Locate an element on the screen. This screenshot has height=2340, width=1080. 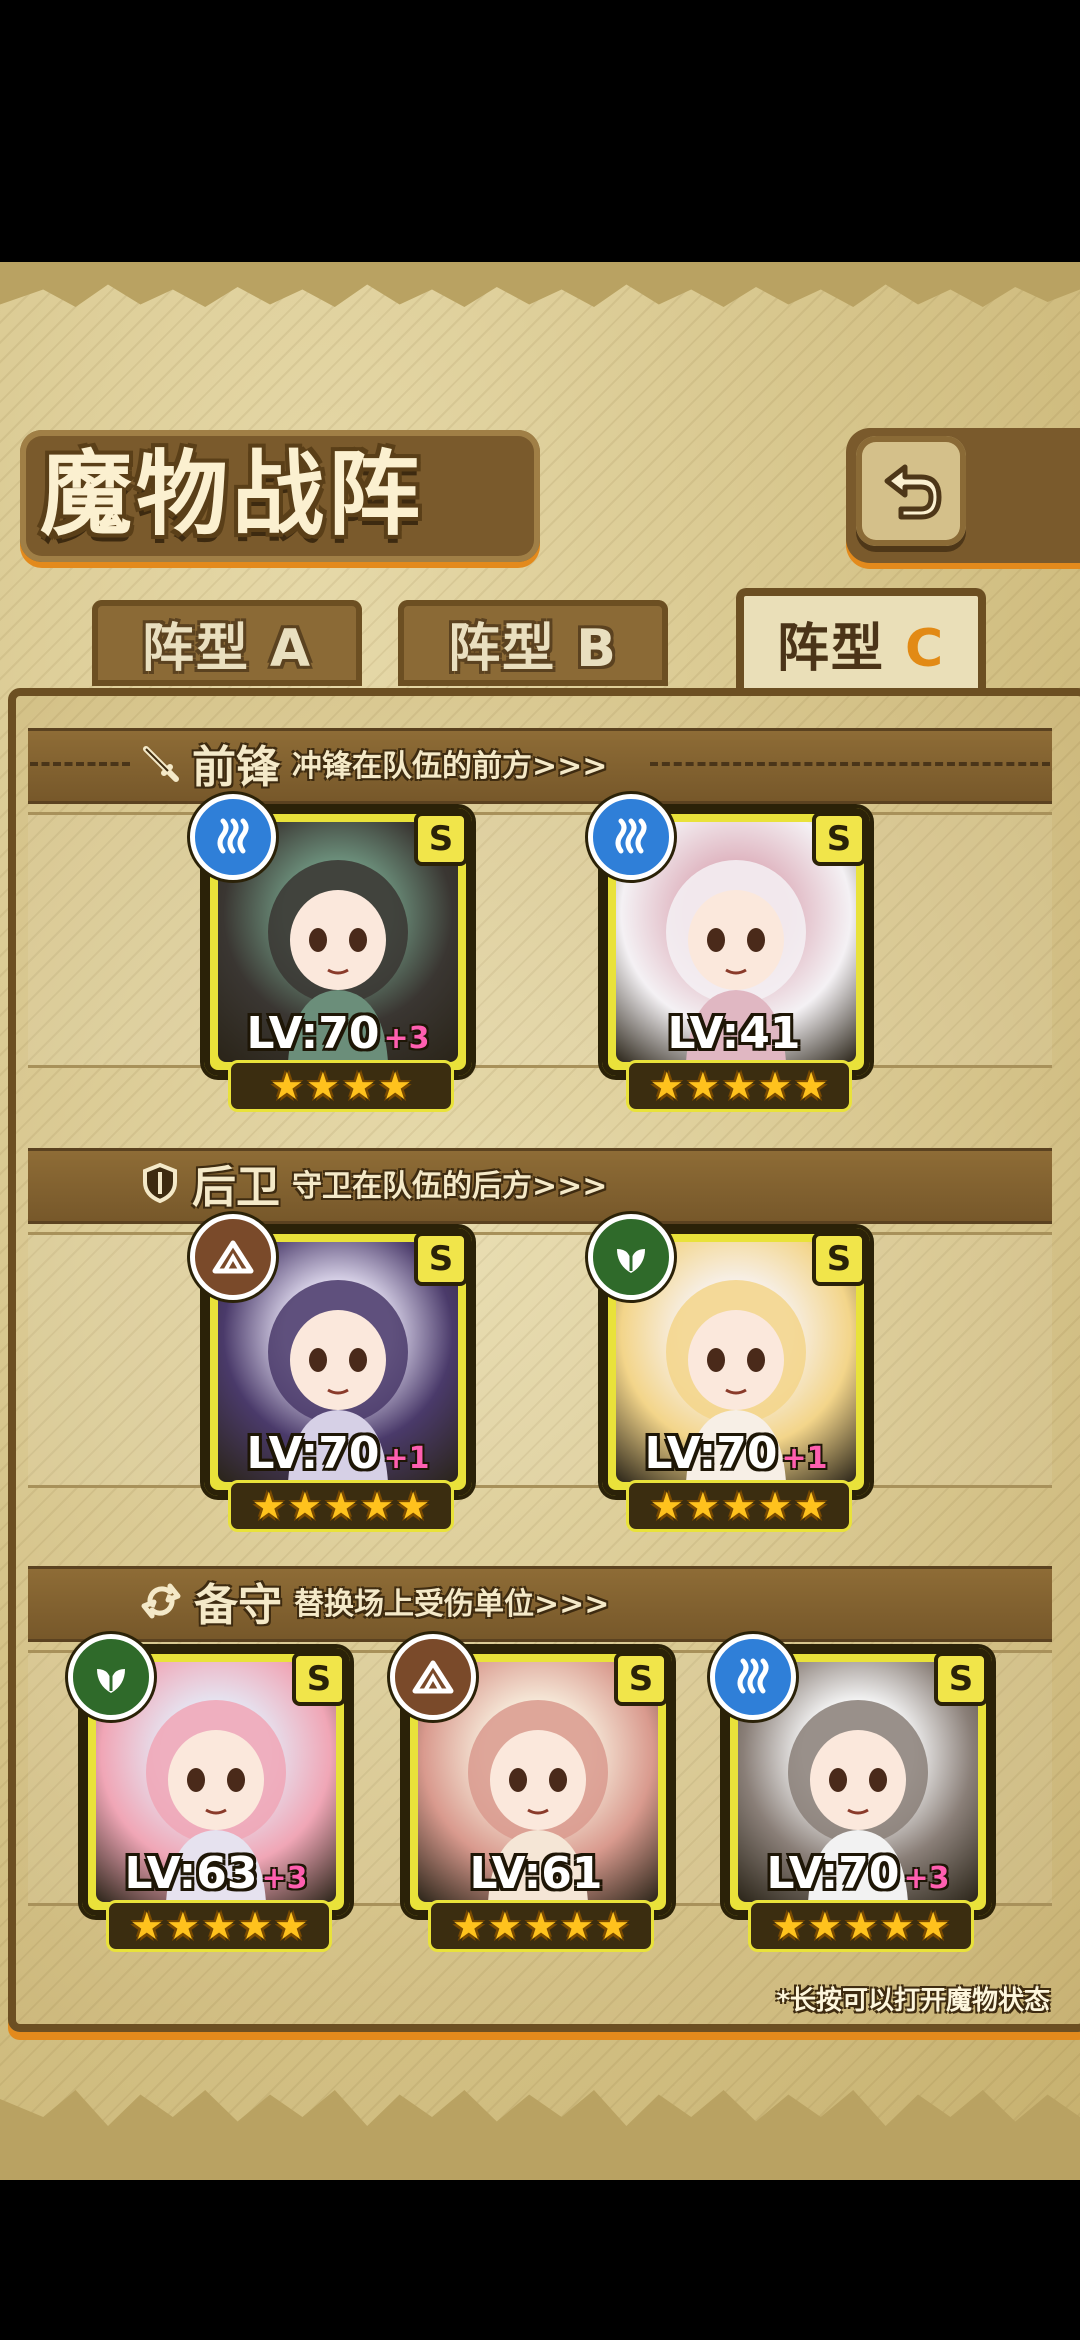
swap-icon is located at coordinates (161, 1601).